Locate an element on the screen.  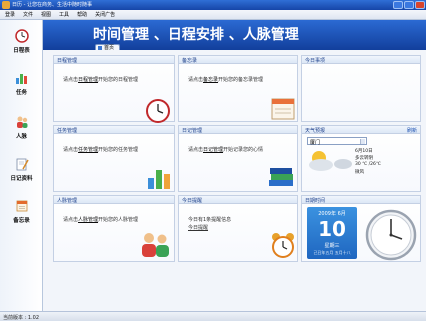
diary-pen-icon is located at coordinates (22, 164).